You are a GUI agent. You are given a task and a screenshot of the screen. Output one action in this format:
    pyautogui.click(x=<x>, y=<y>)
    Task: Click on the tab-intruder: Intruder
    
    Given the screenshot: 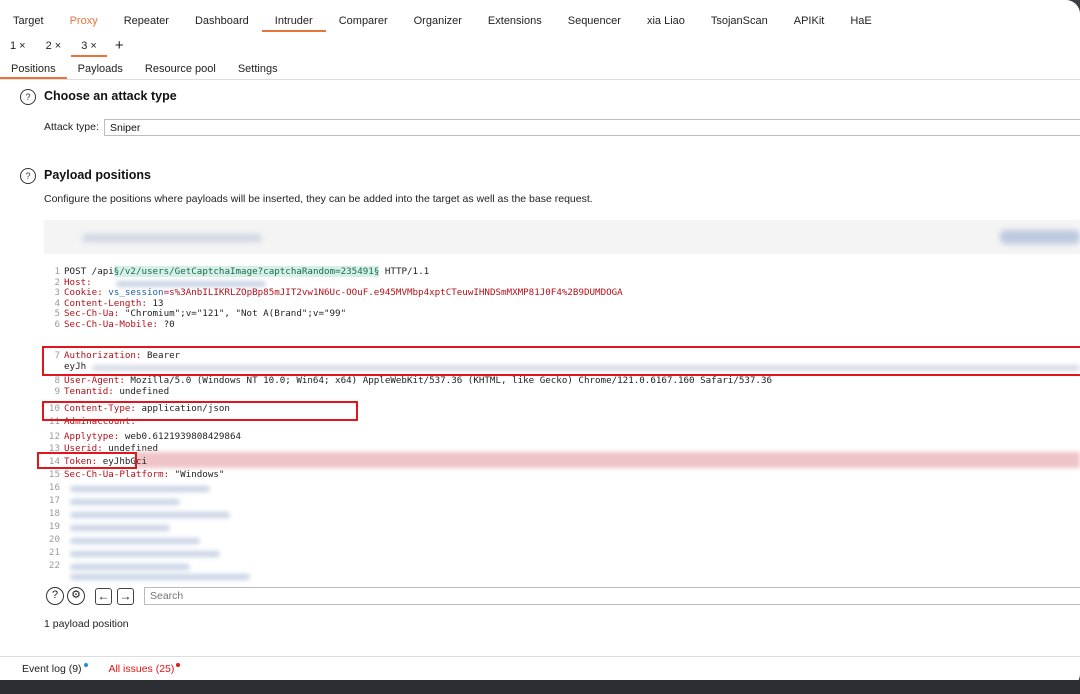 What is the action you would take?
    pyautogui.click(x=293, y=21)
    